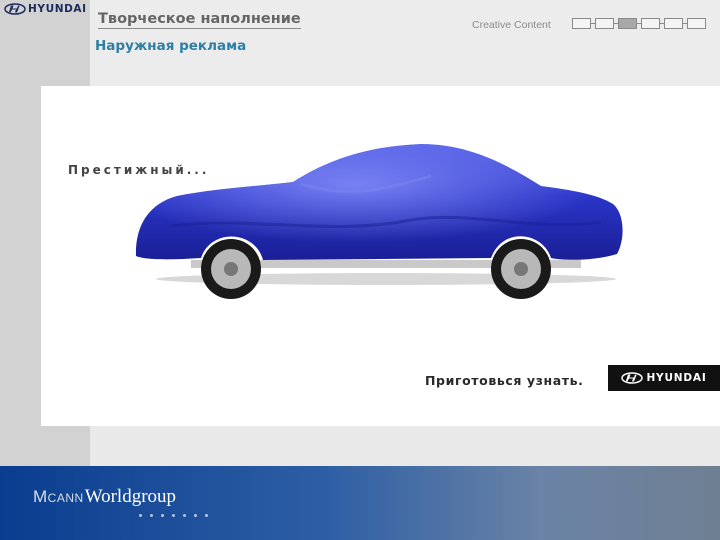 The height and width of the screenshot is (540, 720). I want to click on hyundai-logo: HYUNDAI, so click(47, 9).